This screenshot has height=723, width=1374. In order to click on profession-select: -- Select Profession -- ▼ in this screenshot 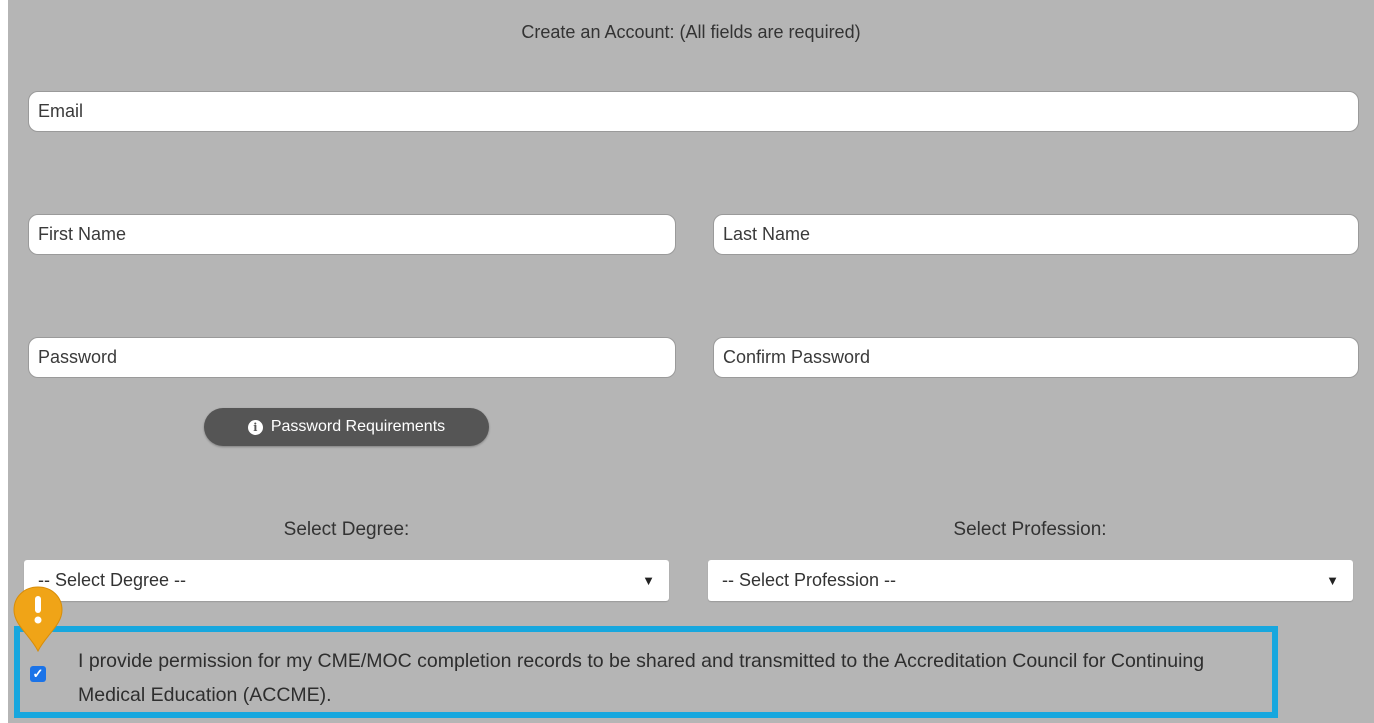, I will do `click(1030, 580)`.